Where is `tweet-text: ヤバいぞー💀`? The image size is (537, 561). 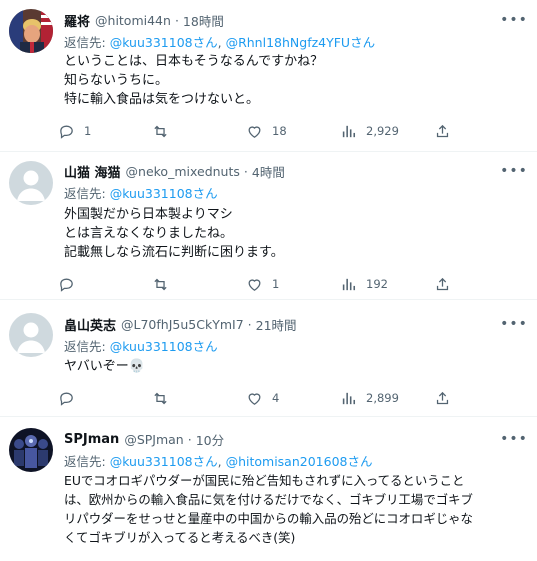
tweet-text: ヤバいぞー💀 is located at coordinates (293, 366).